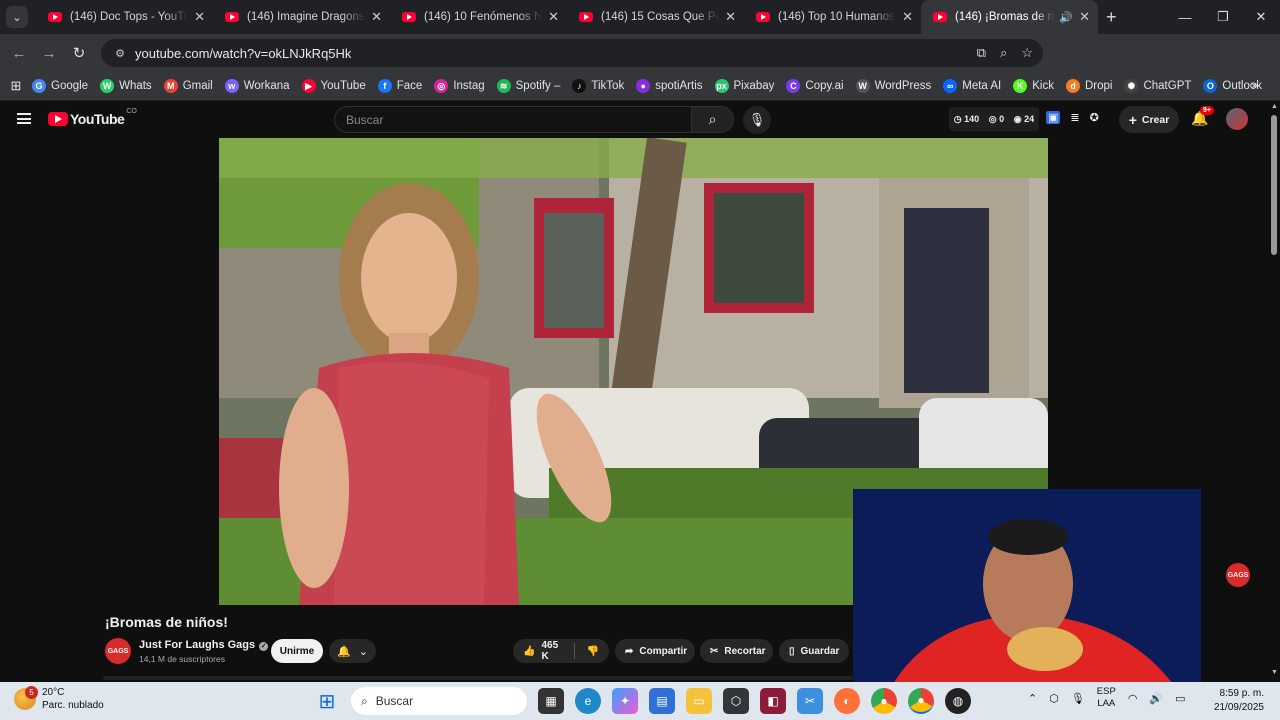 This screenshot has height=720, width=1280. I want to click on weather-widget: 5 20°C Parc. nublado, so click(59, 699).